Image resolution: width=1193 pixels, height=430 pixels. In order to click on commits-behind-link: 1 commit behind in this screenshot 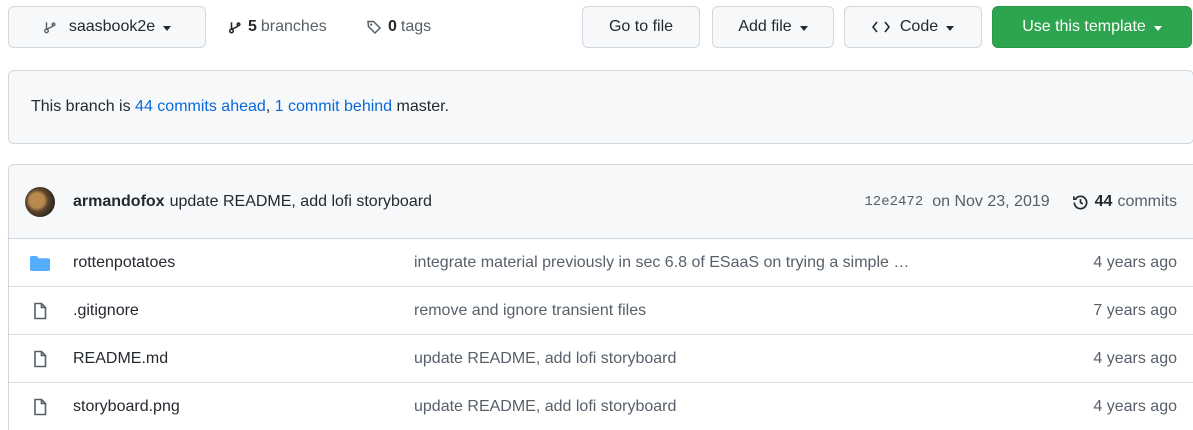, I will do `click(333, 107)`.